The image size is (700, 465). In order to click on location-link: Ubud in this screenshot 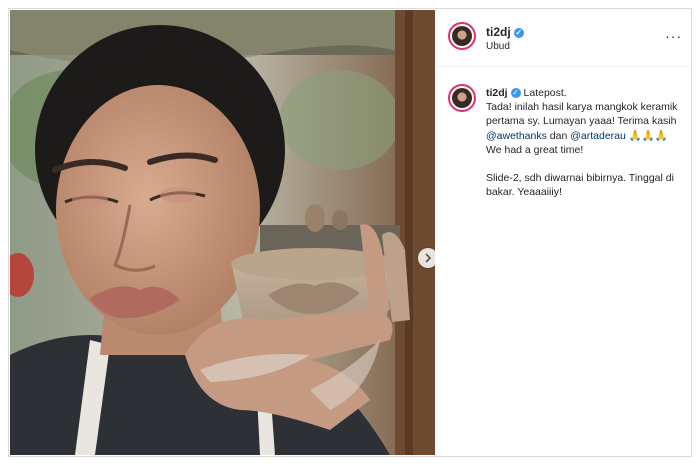, I will do `click(498, 46)`.